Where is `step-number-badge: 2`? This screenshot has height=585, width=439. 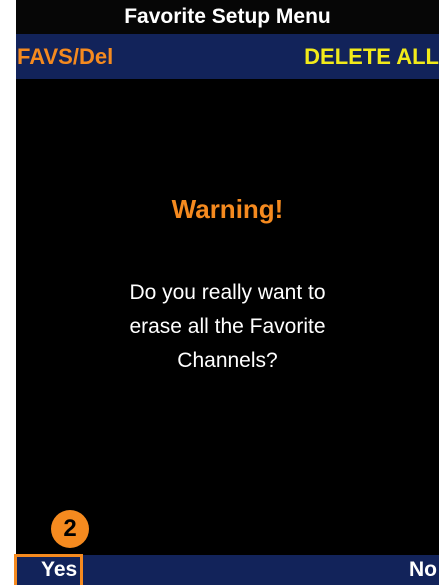
step-number-badge: 2 is located at coordinates (70, 529).